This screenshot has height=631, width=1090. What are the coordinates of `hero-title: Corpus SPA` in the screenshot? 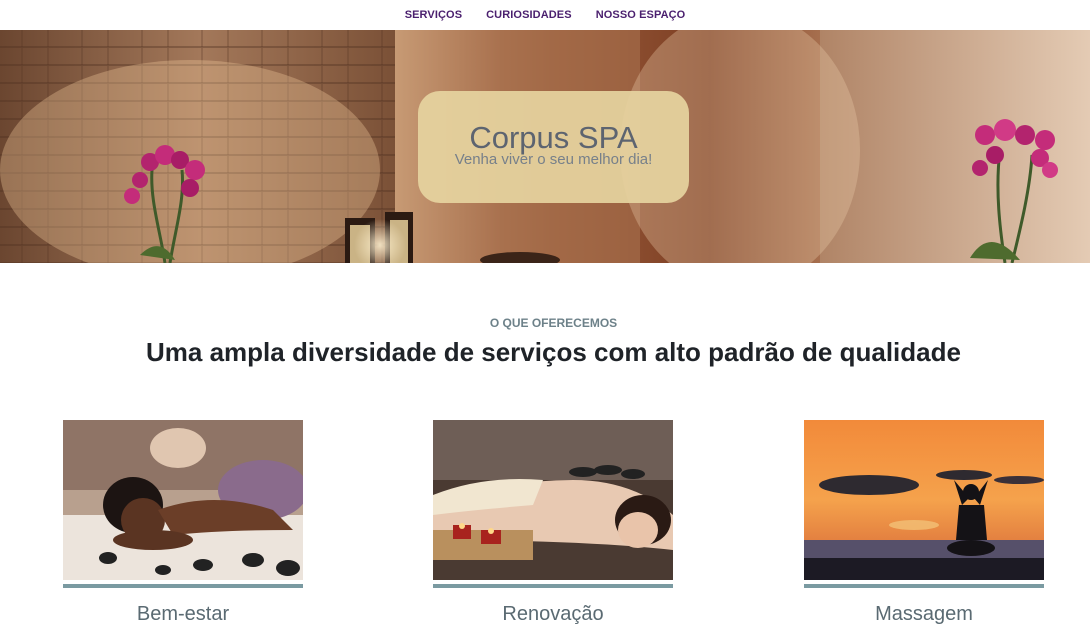 It's located at (553, 137).